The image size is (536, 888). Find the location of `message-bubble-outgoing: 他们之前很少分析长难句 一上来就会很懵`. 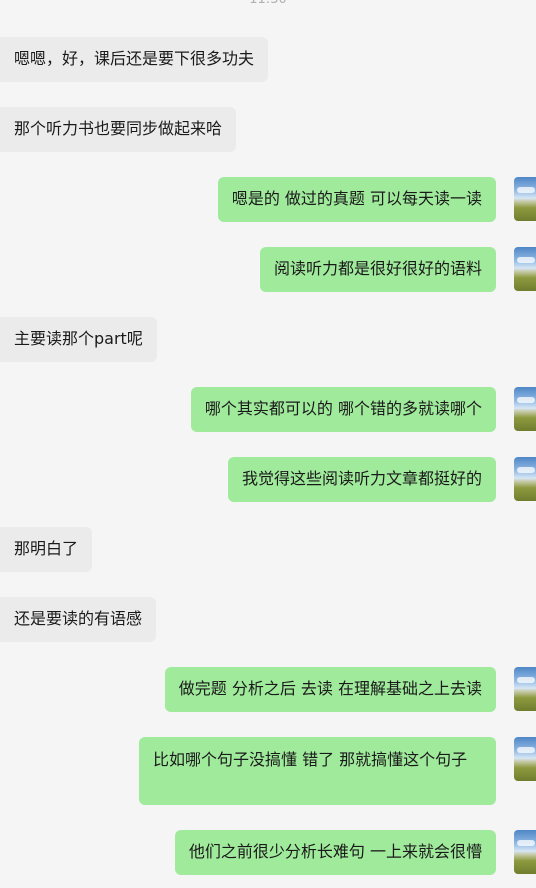

message-bubble-outgoing: 他们之前很少分析长难句 一上来就会很懵 is located at coordinates (335, 852).